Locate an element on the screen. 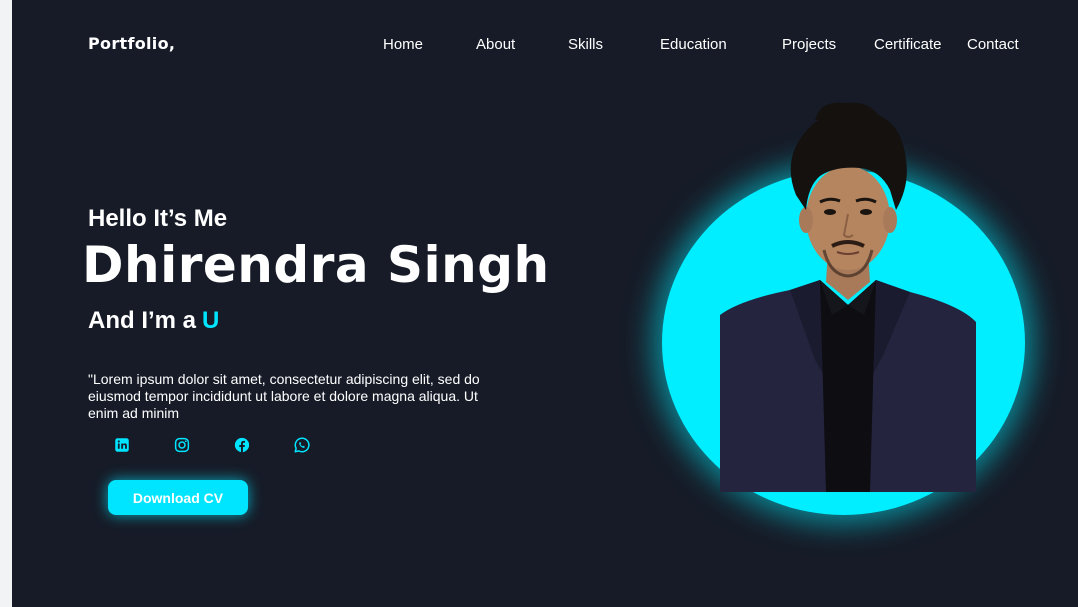 The height and width of the screenshot is (607, 1078). hero-role: And I’m aU is located at coordinates (153, 321).